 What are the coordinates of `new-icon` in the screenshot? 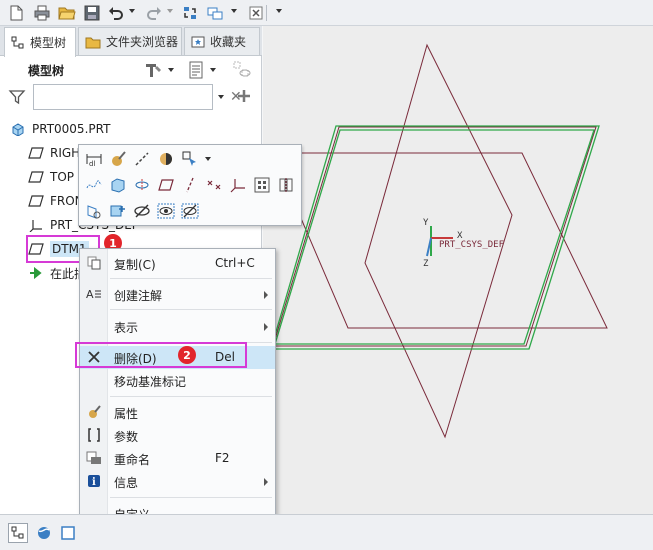 It's located at (16, 13).